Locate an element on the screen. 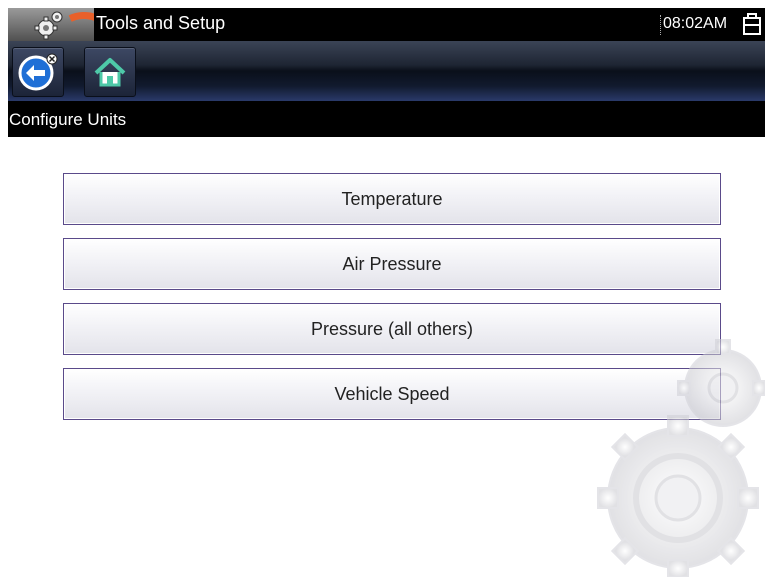 The image size is (765, 577). back-arrow-icon is located at coordinates (38, 72).